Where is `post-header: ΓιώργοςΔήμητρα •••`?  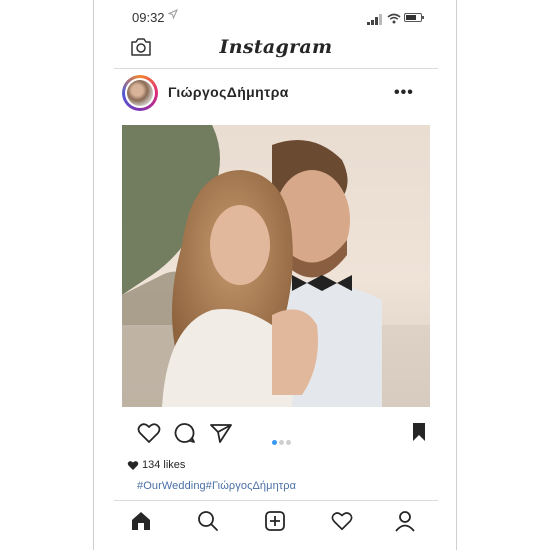 post-header: ΓιώργοςΔήμητρα ••• is located at coordinates (276, 94).